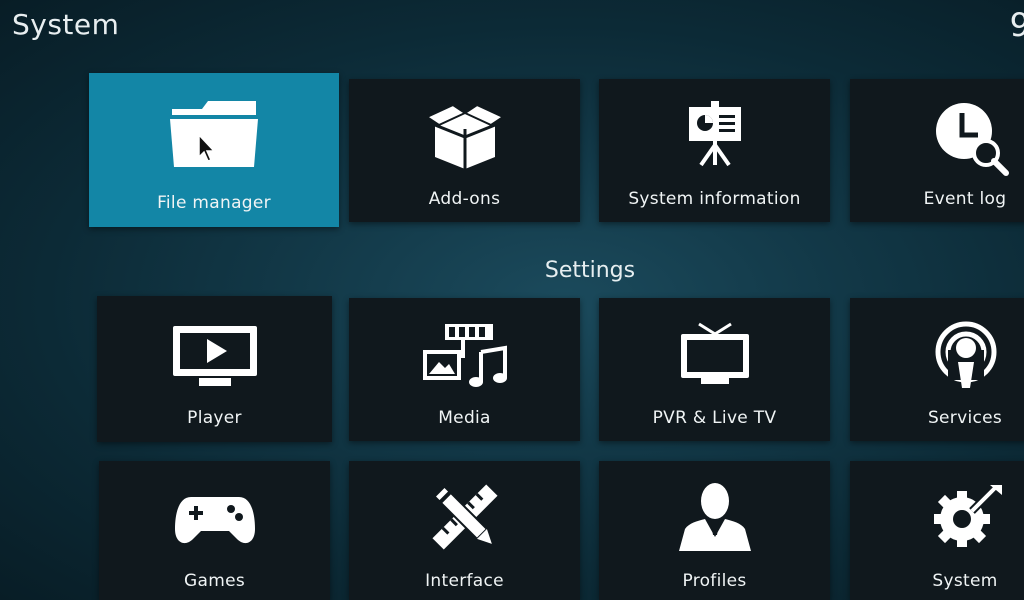  What do you see at coordinates (965, 418) in the screenshot?
I see `services-label: Services` at bounding box center [965, 418].